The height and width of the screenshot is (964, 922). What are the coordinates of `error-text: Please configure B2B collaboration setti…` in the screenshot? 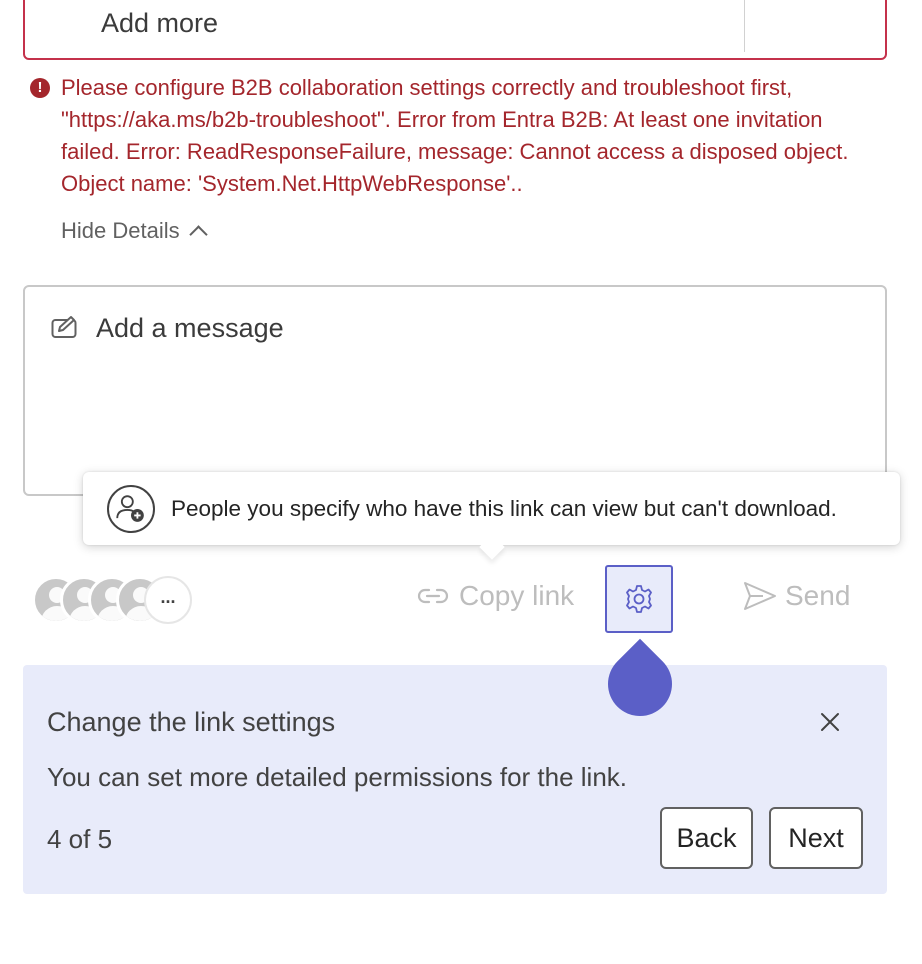 It's located at (455, 135).